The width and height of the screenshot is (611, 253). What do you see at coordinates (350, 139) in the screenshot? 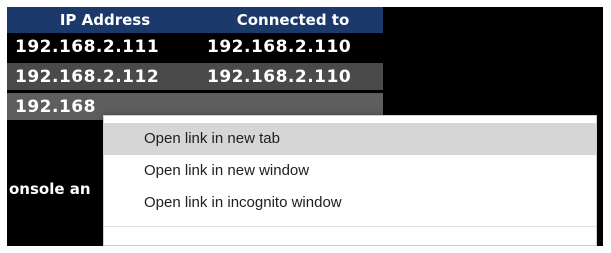
I see `menu-item-open-new-tab: Open link in new tab` at bounding box center [350, 139].